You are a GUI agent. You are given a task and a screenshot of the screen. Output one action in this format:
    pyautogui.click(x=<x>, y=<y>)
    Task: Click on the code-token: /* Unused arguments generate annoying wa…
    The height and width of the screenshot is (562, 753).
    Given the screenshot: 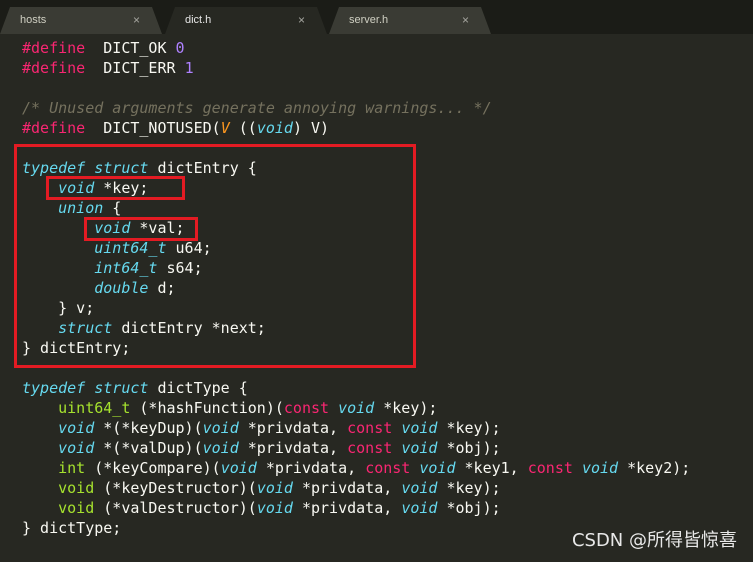 What is the action you would take?
    pyautogui.click(x=257, y=108)
    